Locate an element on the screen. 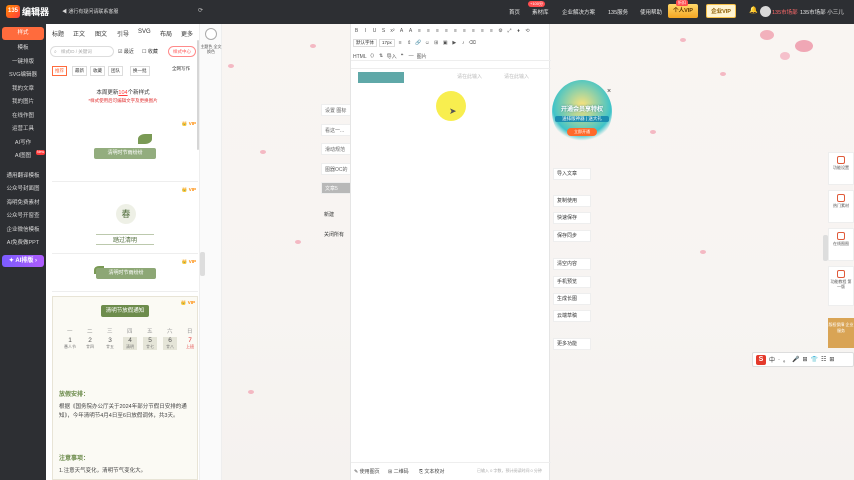 This screenshot has height=480, width=854. tab-body: 正文 is located at coordinates (79, 33).